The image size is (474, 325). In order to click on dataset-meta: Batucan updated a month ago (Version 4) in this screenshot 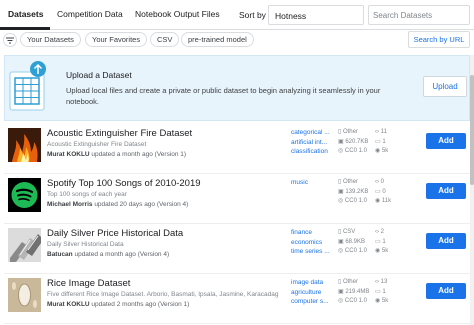, I will do `click(108, 254)`.